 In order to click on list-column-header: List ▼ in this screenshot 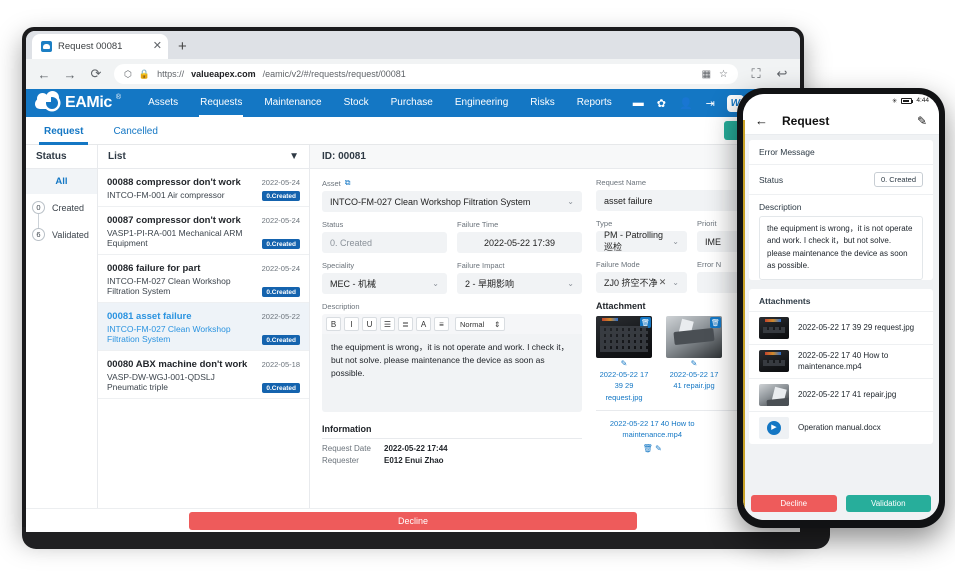, I will do `click(203, 157)`.